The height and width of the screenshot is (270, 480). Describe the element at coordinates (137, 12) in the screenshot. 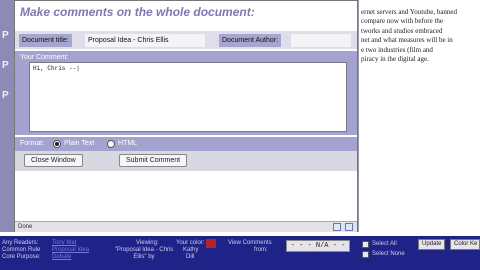

I see `popup-title: Make comments on the whole document:` at that location.